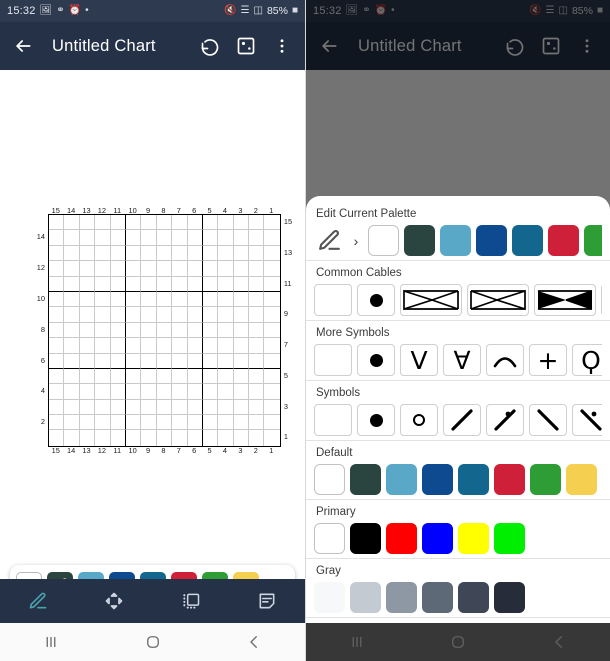 The width and height of the screenshot is (610, 661). What do you see at coordinates (473, 538) in the screenshot?
I see `palette-swatch-yellow` at bounding box center [473, 538].